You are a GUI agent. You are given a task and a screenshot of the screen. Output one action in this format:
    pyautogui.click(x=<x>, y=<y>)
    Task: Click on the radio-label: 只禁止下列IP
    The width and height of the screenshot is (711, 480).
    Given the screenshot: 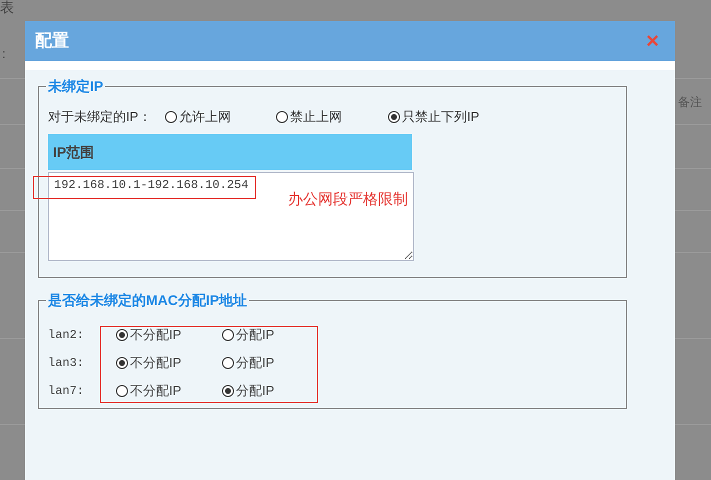 What is the action you would take?
    pyautogui.click(x=441, y=117)
    